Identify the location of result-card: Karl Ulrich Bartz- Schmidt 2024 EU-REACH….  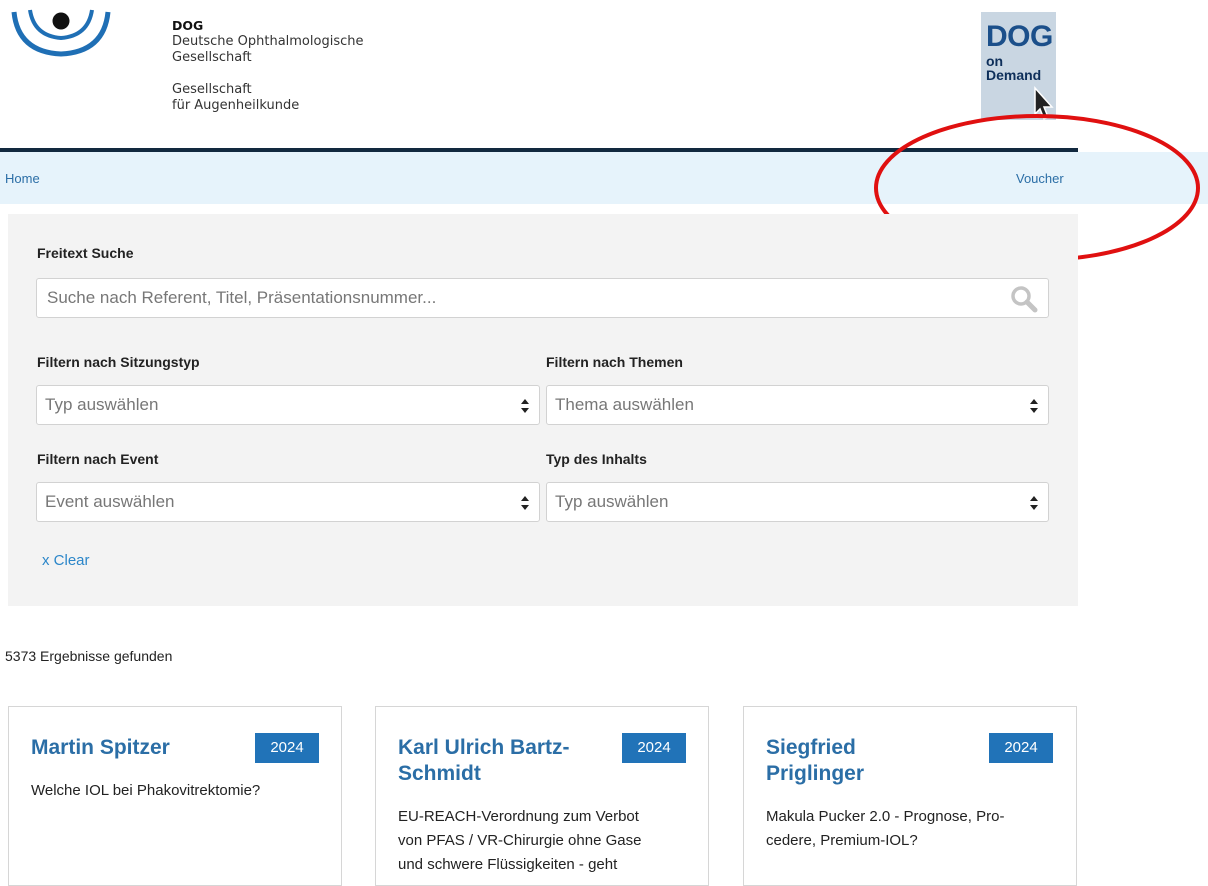
(542, 796).